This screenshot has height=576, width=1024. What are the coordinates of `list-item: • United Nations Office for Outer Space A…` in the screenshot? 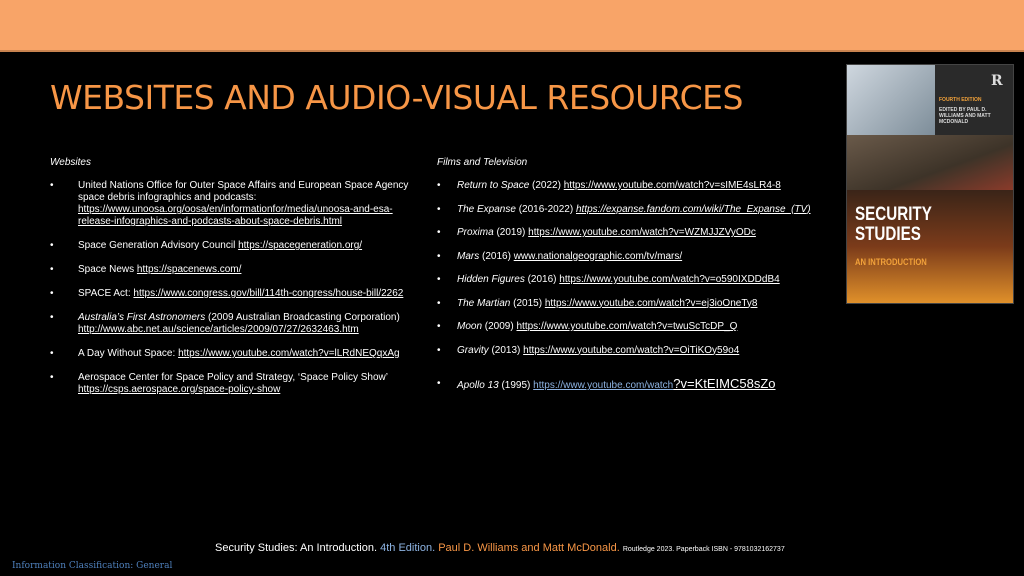 It's located at (229, 203).